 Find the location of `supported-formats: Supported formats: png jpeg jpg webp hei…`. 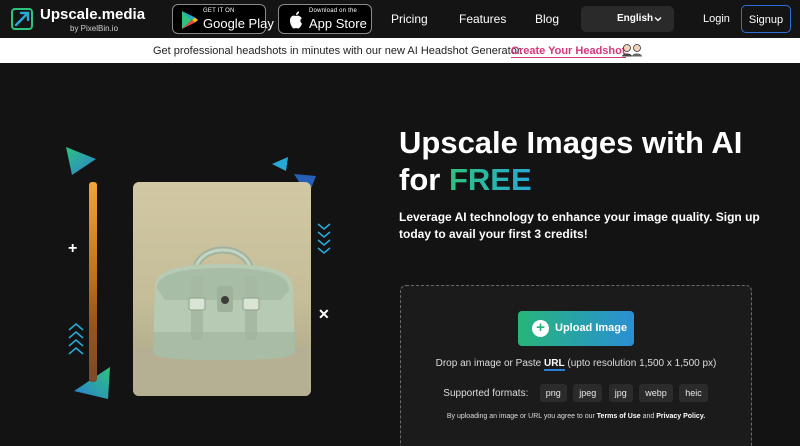

supported-formats: Supported formats: png jpeg jpg webp hei… is located at coordinates (576, 395).